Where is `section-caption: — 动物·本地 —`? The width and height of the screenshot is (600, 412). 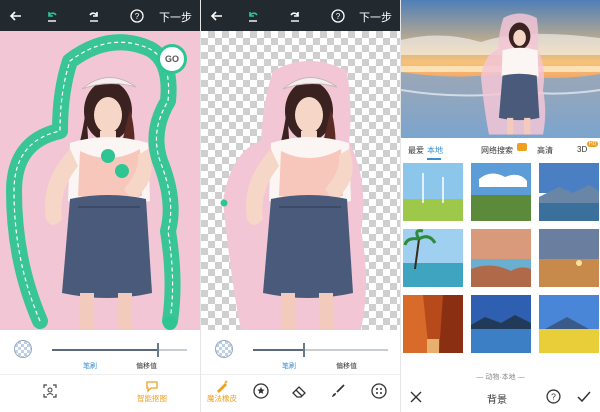
section-caption: — 动物·本地 — is located at coordinates (500, 377).